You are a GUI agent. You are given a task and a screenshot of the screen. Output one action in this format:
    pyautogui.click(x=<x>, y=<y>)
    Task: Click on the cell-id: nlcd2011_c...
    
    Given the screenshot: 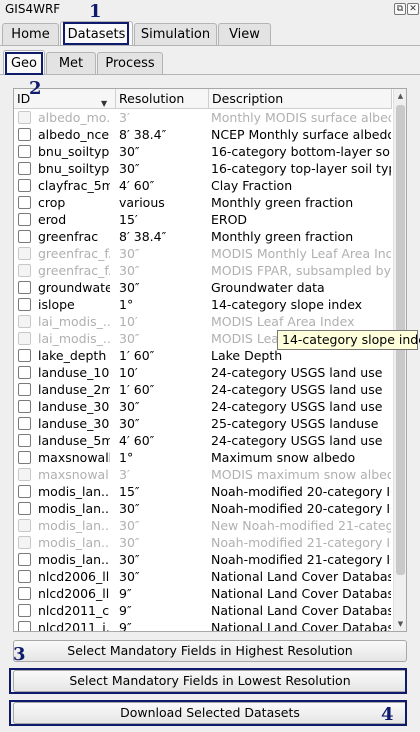 What is the action you would take?
    pyautogui.click(x=74, y=610)
    